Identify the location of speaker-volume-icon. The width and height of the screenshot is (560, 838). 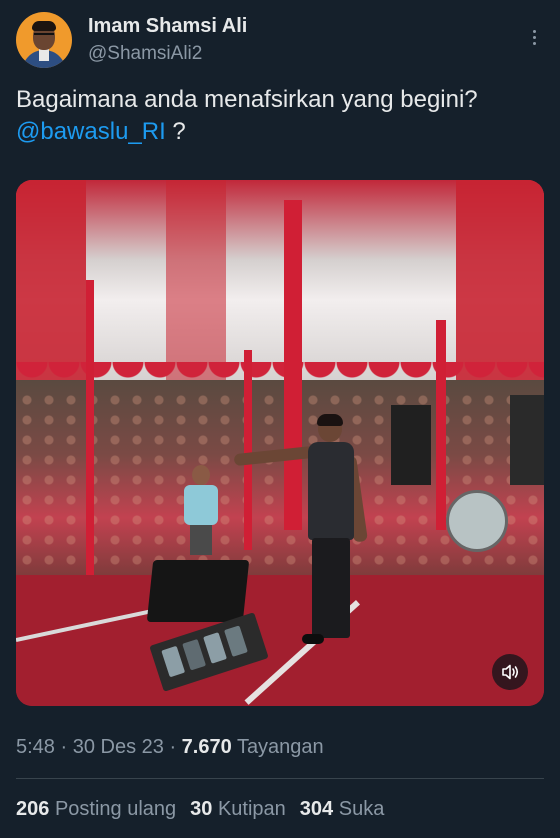
(510, 672).